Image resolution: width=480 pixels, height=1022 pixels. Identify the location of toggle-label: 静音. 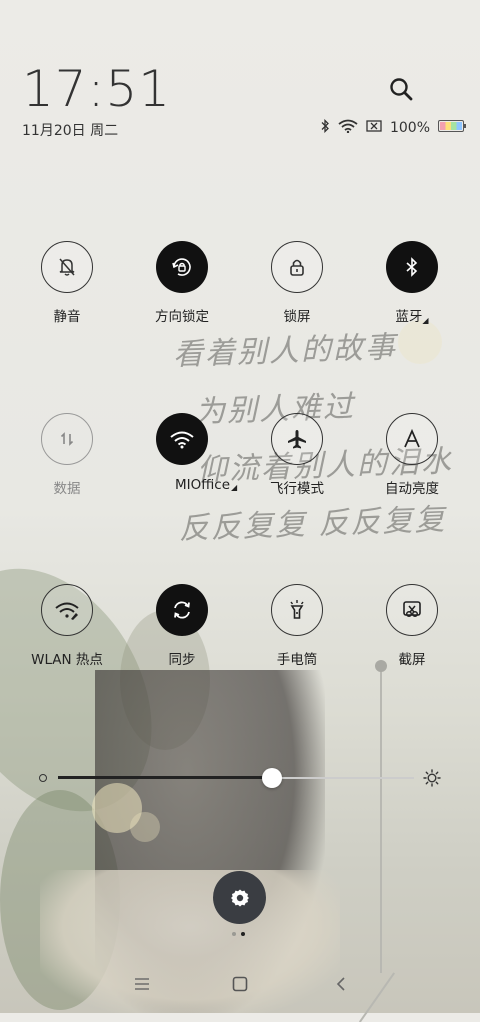
(67, 317).